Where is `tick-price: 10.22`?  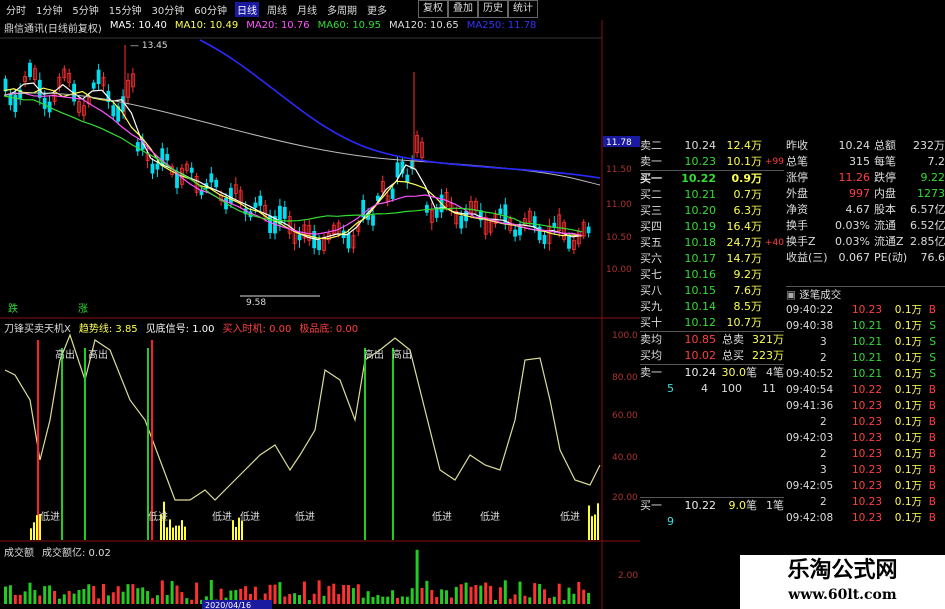 tick-price: 10.22 is located at coordinates (866, 390).